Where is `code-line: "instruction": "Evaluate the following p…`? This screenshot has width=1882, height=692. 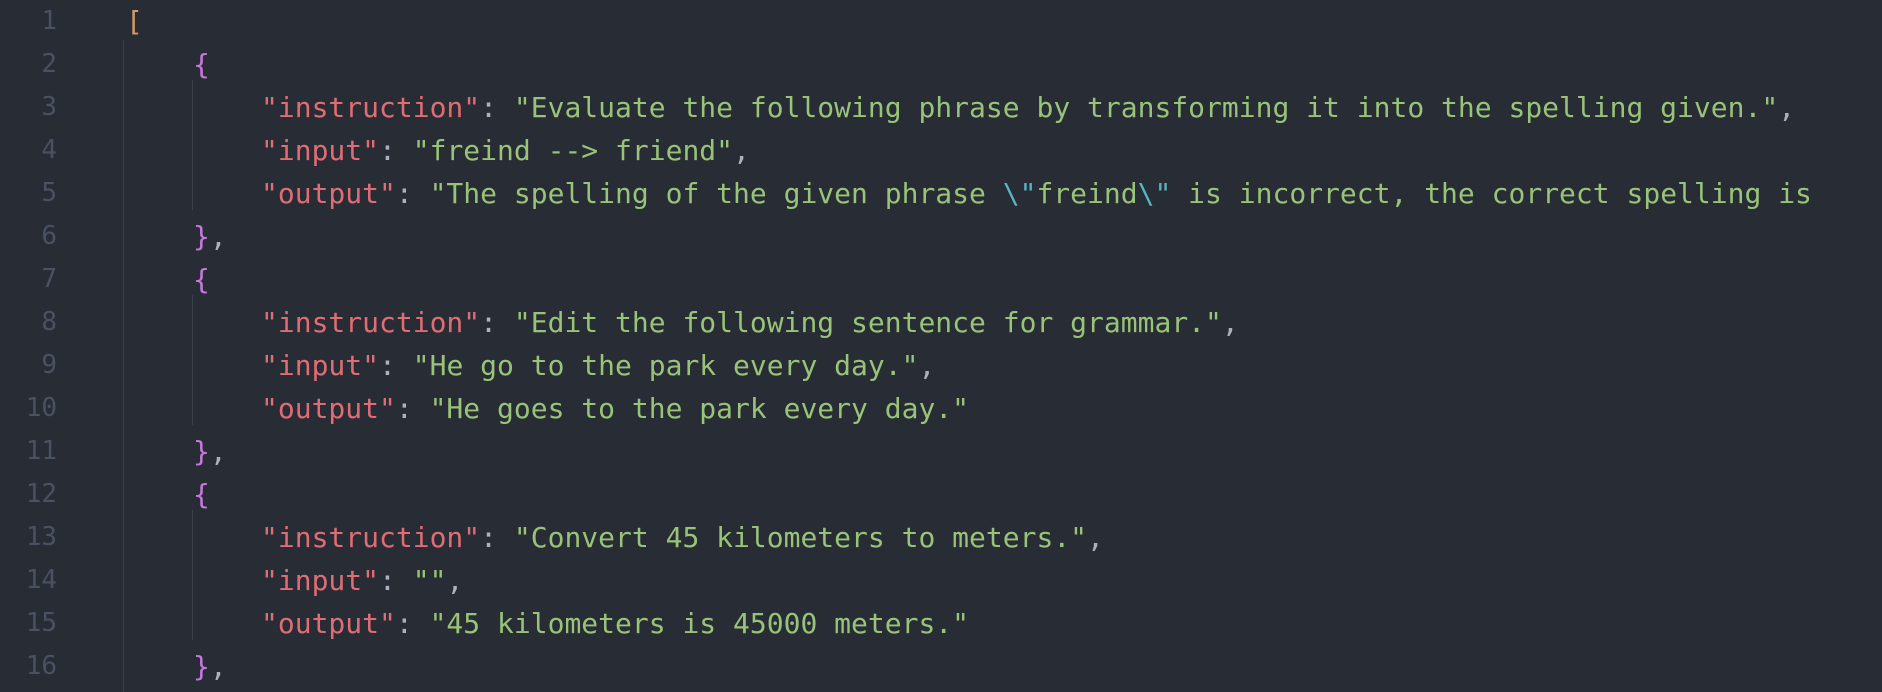 code-line: "instruction": "Evaluate the following p… is located at coordinates (941, 107).